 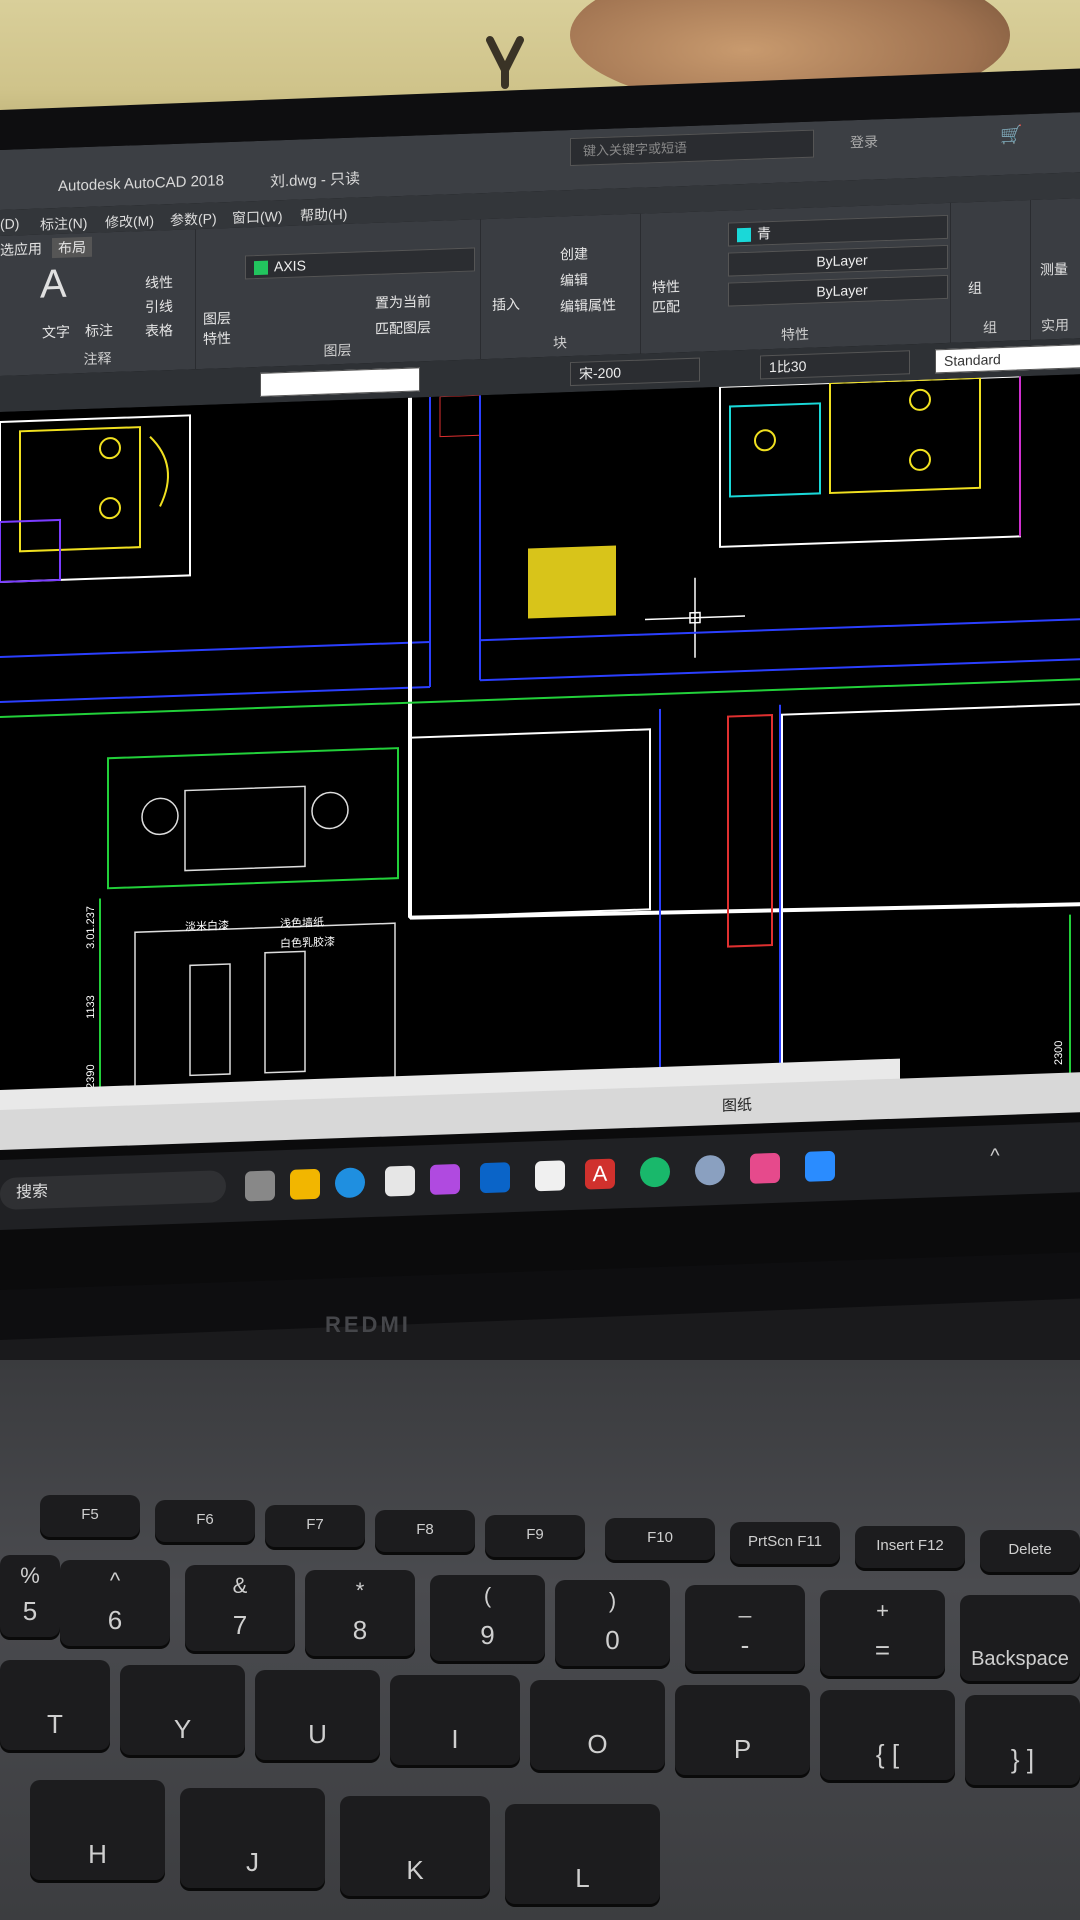 What do you see at coordinates (1054, 269) in the screenshot?
I see `measure-button: 测量` at bounding box center [1054, 269].